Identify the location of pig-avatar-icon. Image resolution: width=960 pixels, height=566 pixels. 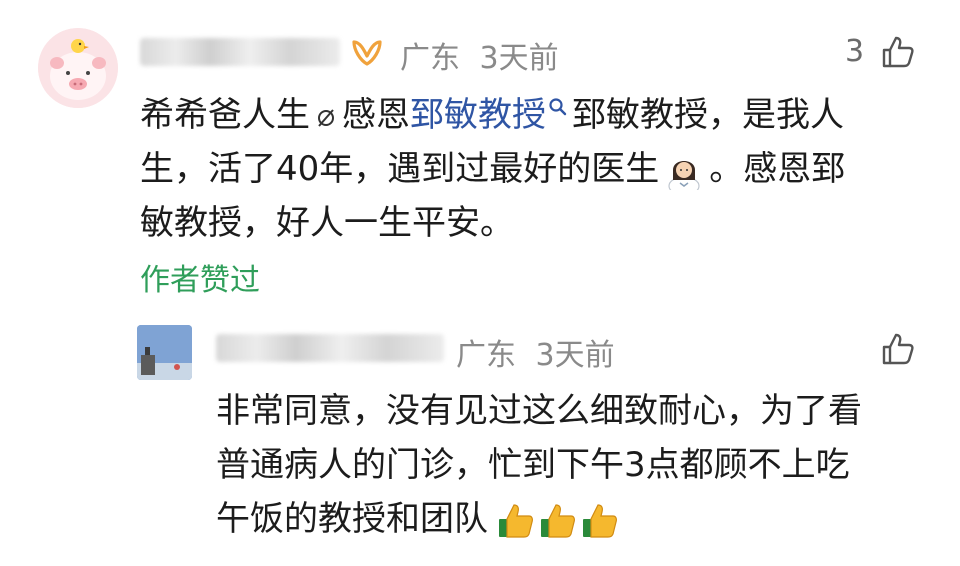
(78, 68).